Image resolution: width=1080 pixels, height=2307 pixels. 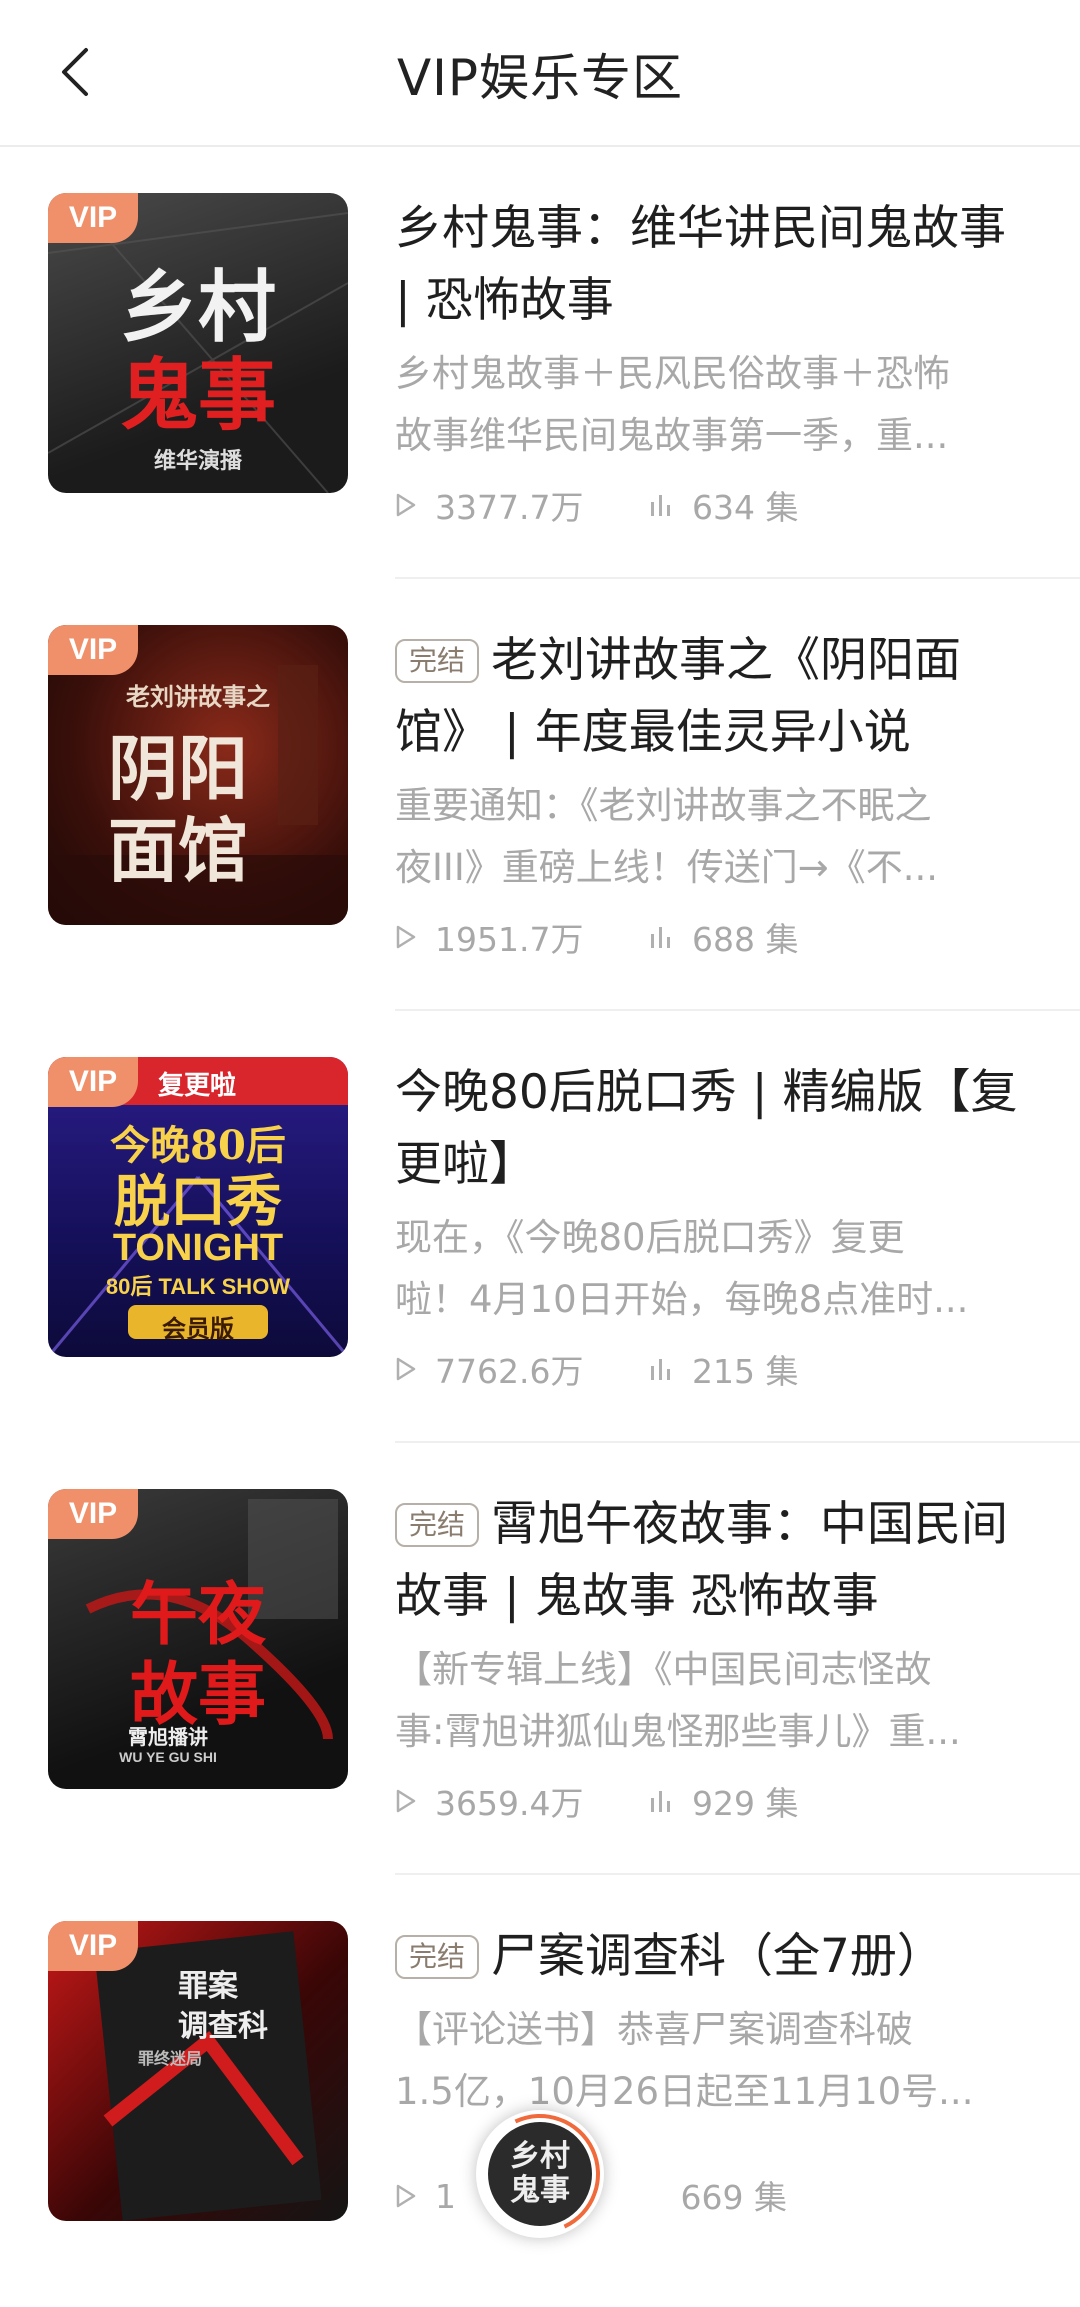 I want to click on episode-count: 929 集, so click(x=723, y=1801).